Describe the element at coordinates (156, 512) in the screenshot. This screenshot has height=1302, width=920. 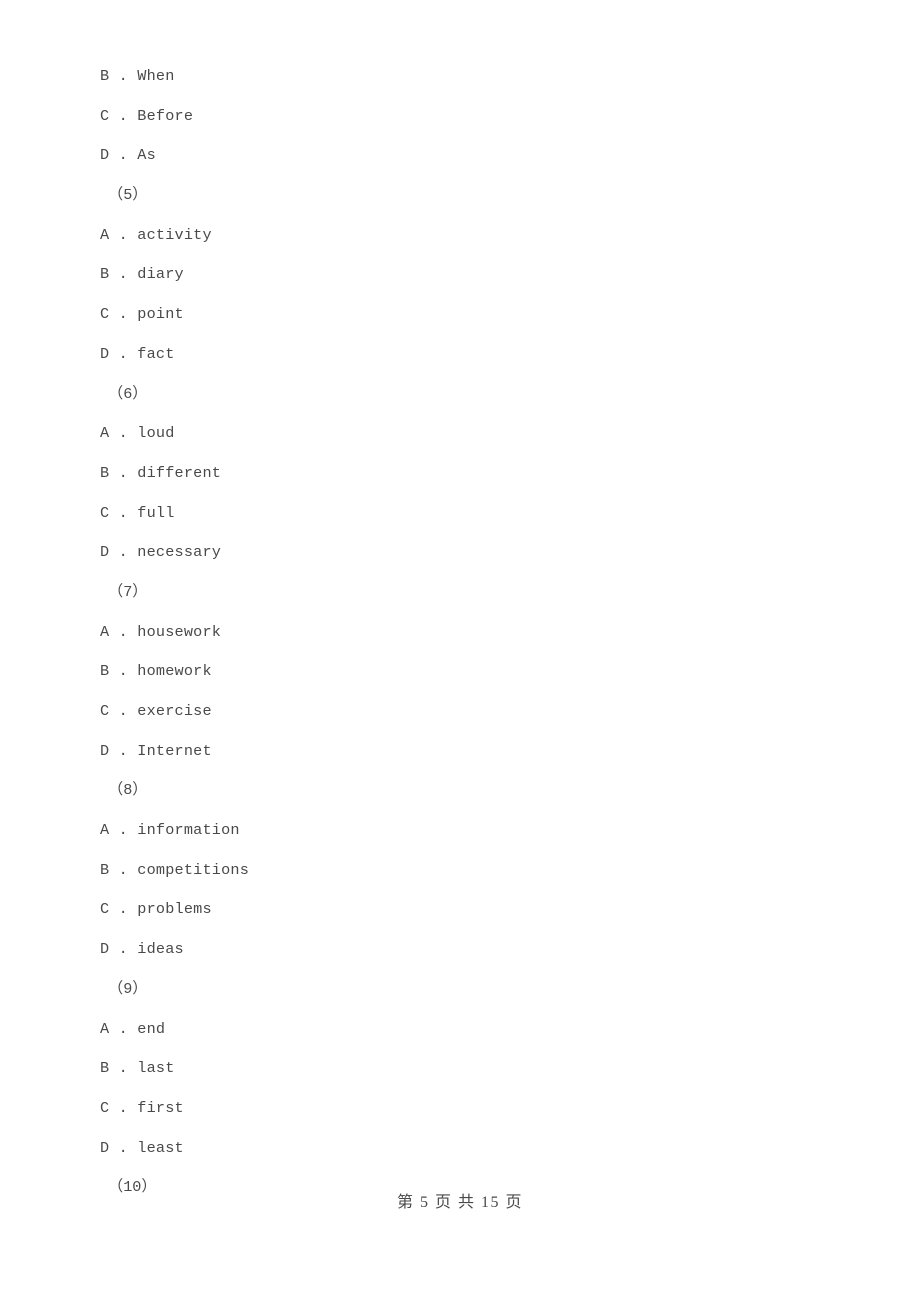
I see `option-text: full` at that location.